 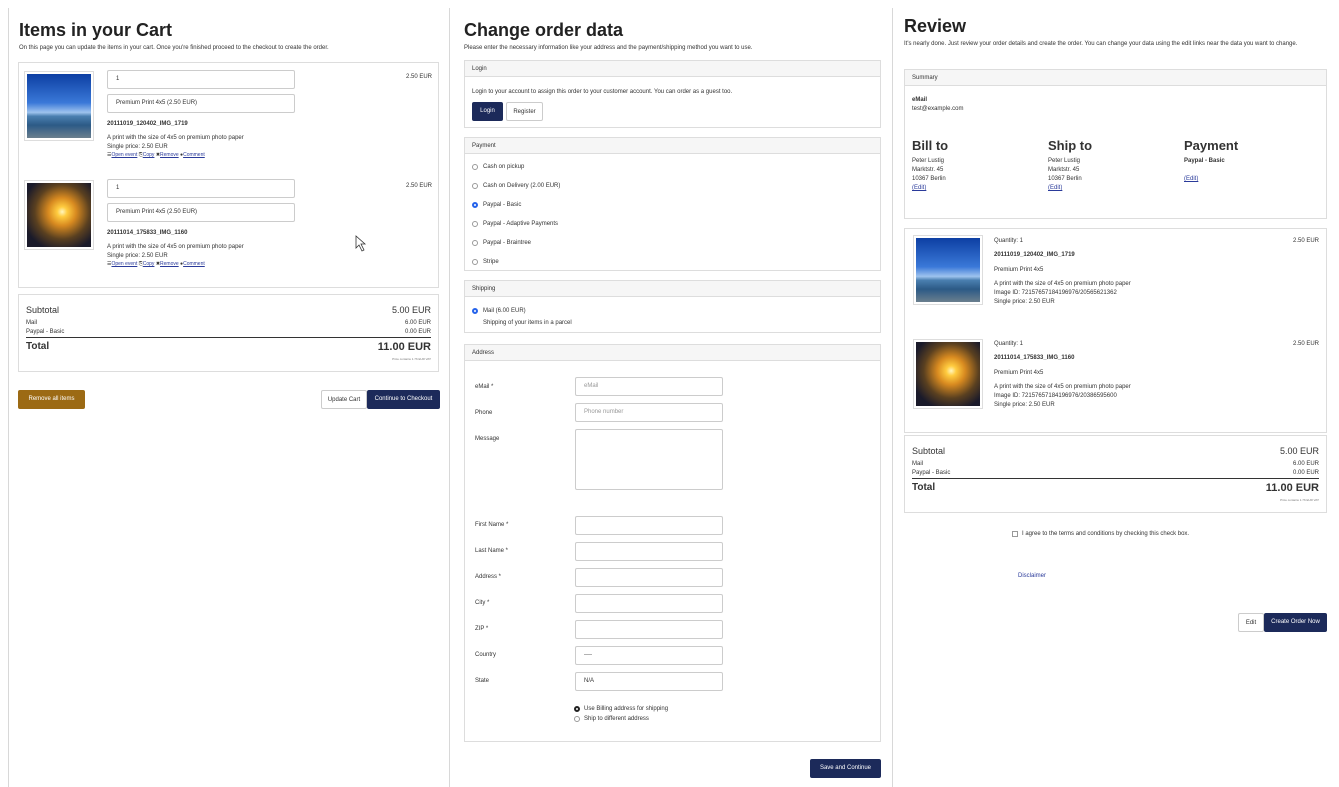 What do you see at coordinates (649, 386) in the screenshot?
I see `email-field: eMail` at bounding box center [649, 386].